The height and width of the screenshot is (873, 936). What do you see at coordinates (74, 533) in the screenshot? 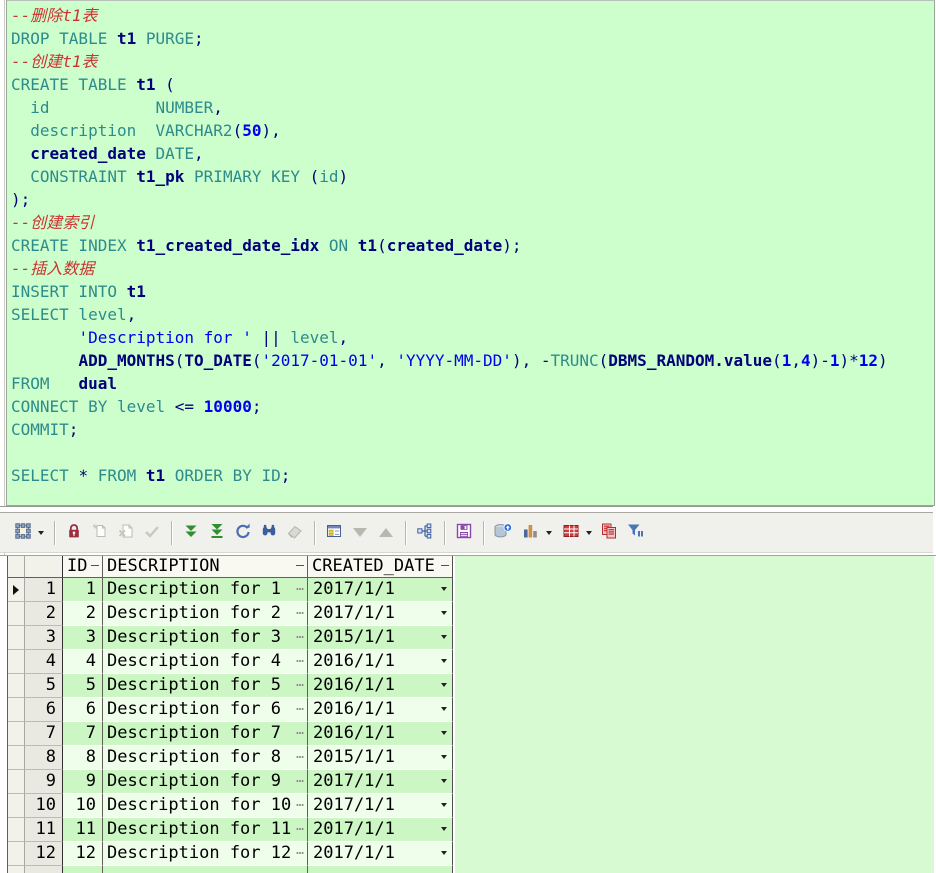
I see `lock-button` at bounding box center [74, 533].